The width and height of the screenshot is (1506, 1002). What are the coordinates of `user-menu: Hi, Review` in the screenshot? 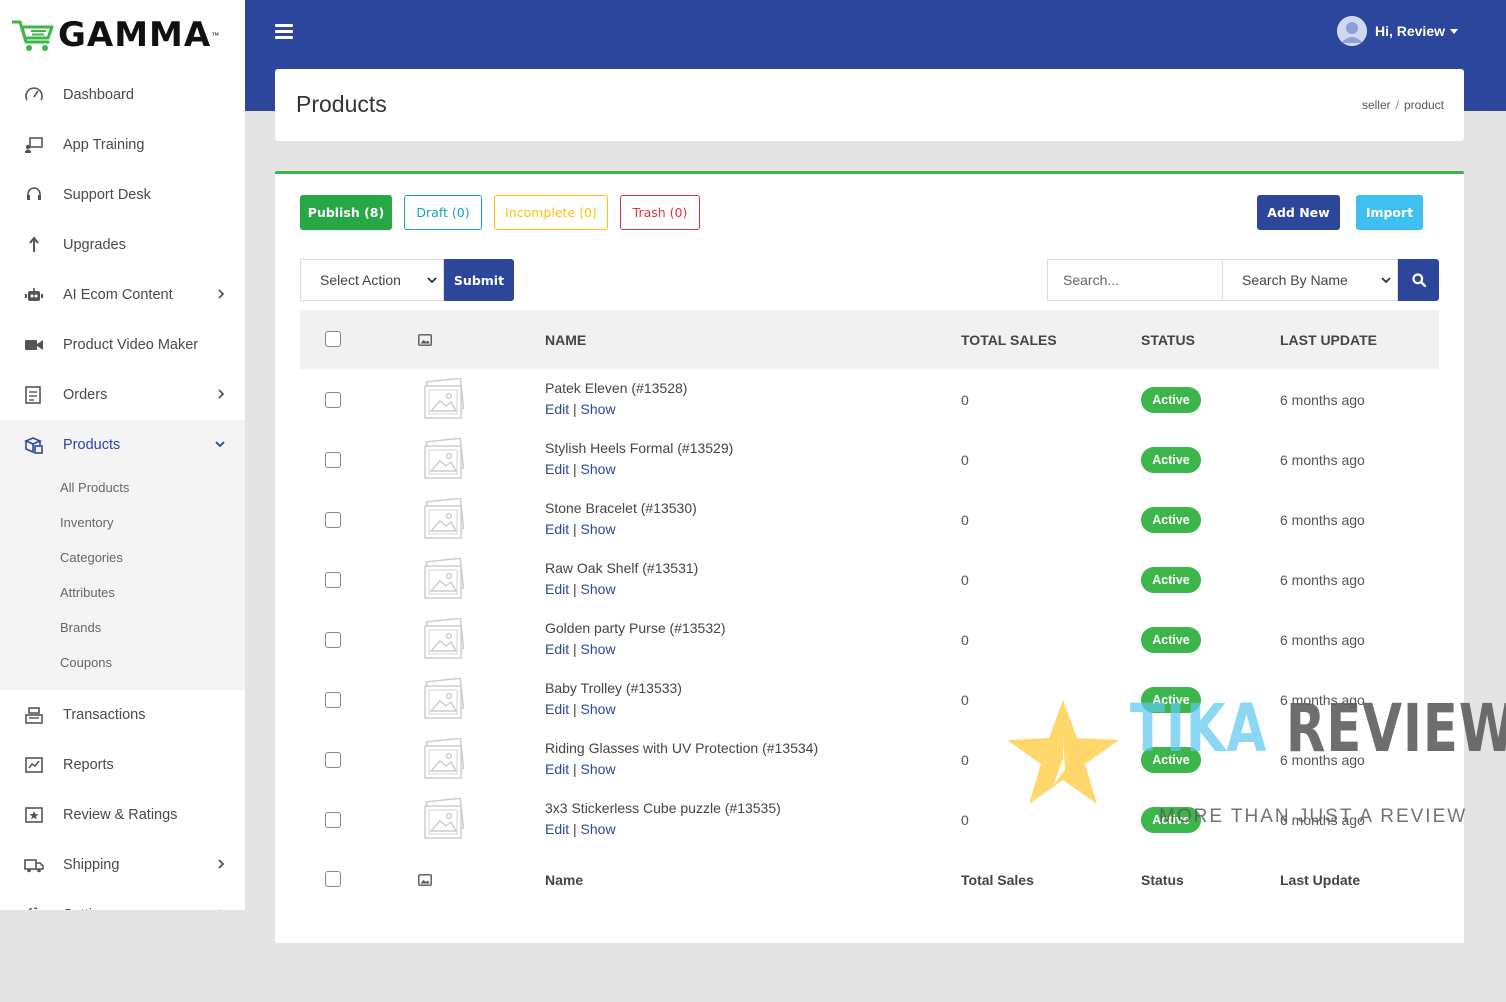 It's located at (1397, 31).